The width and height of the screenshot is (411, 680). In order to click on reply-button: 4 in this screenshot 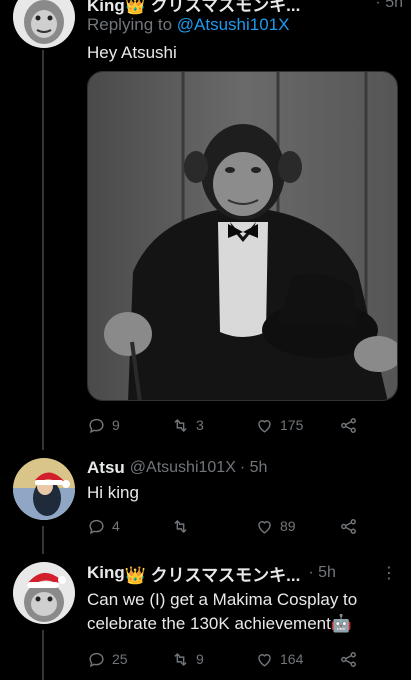, I will do `click(129, 526)`.